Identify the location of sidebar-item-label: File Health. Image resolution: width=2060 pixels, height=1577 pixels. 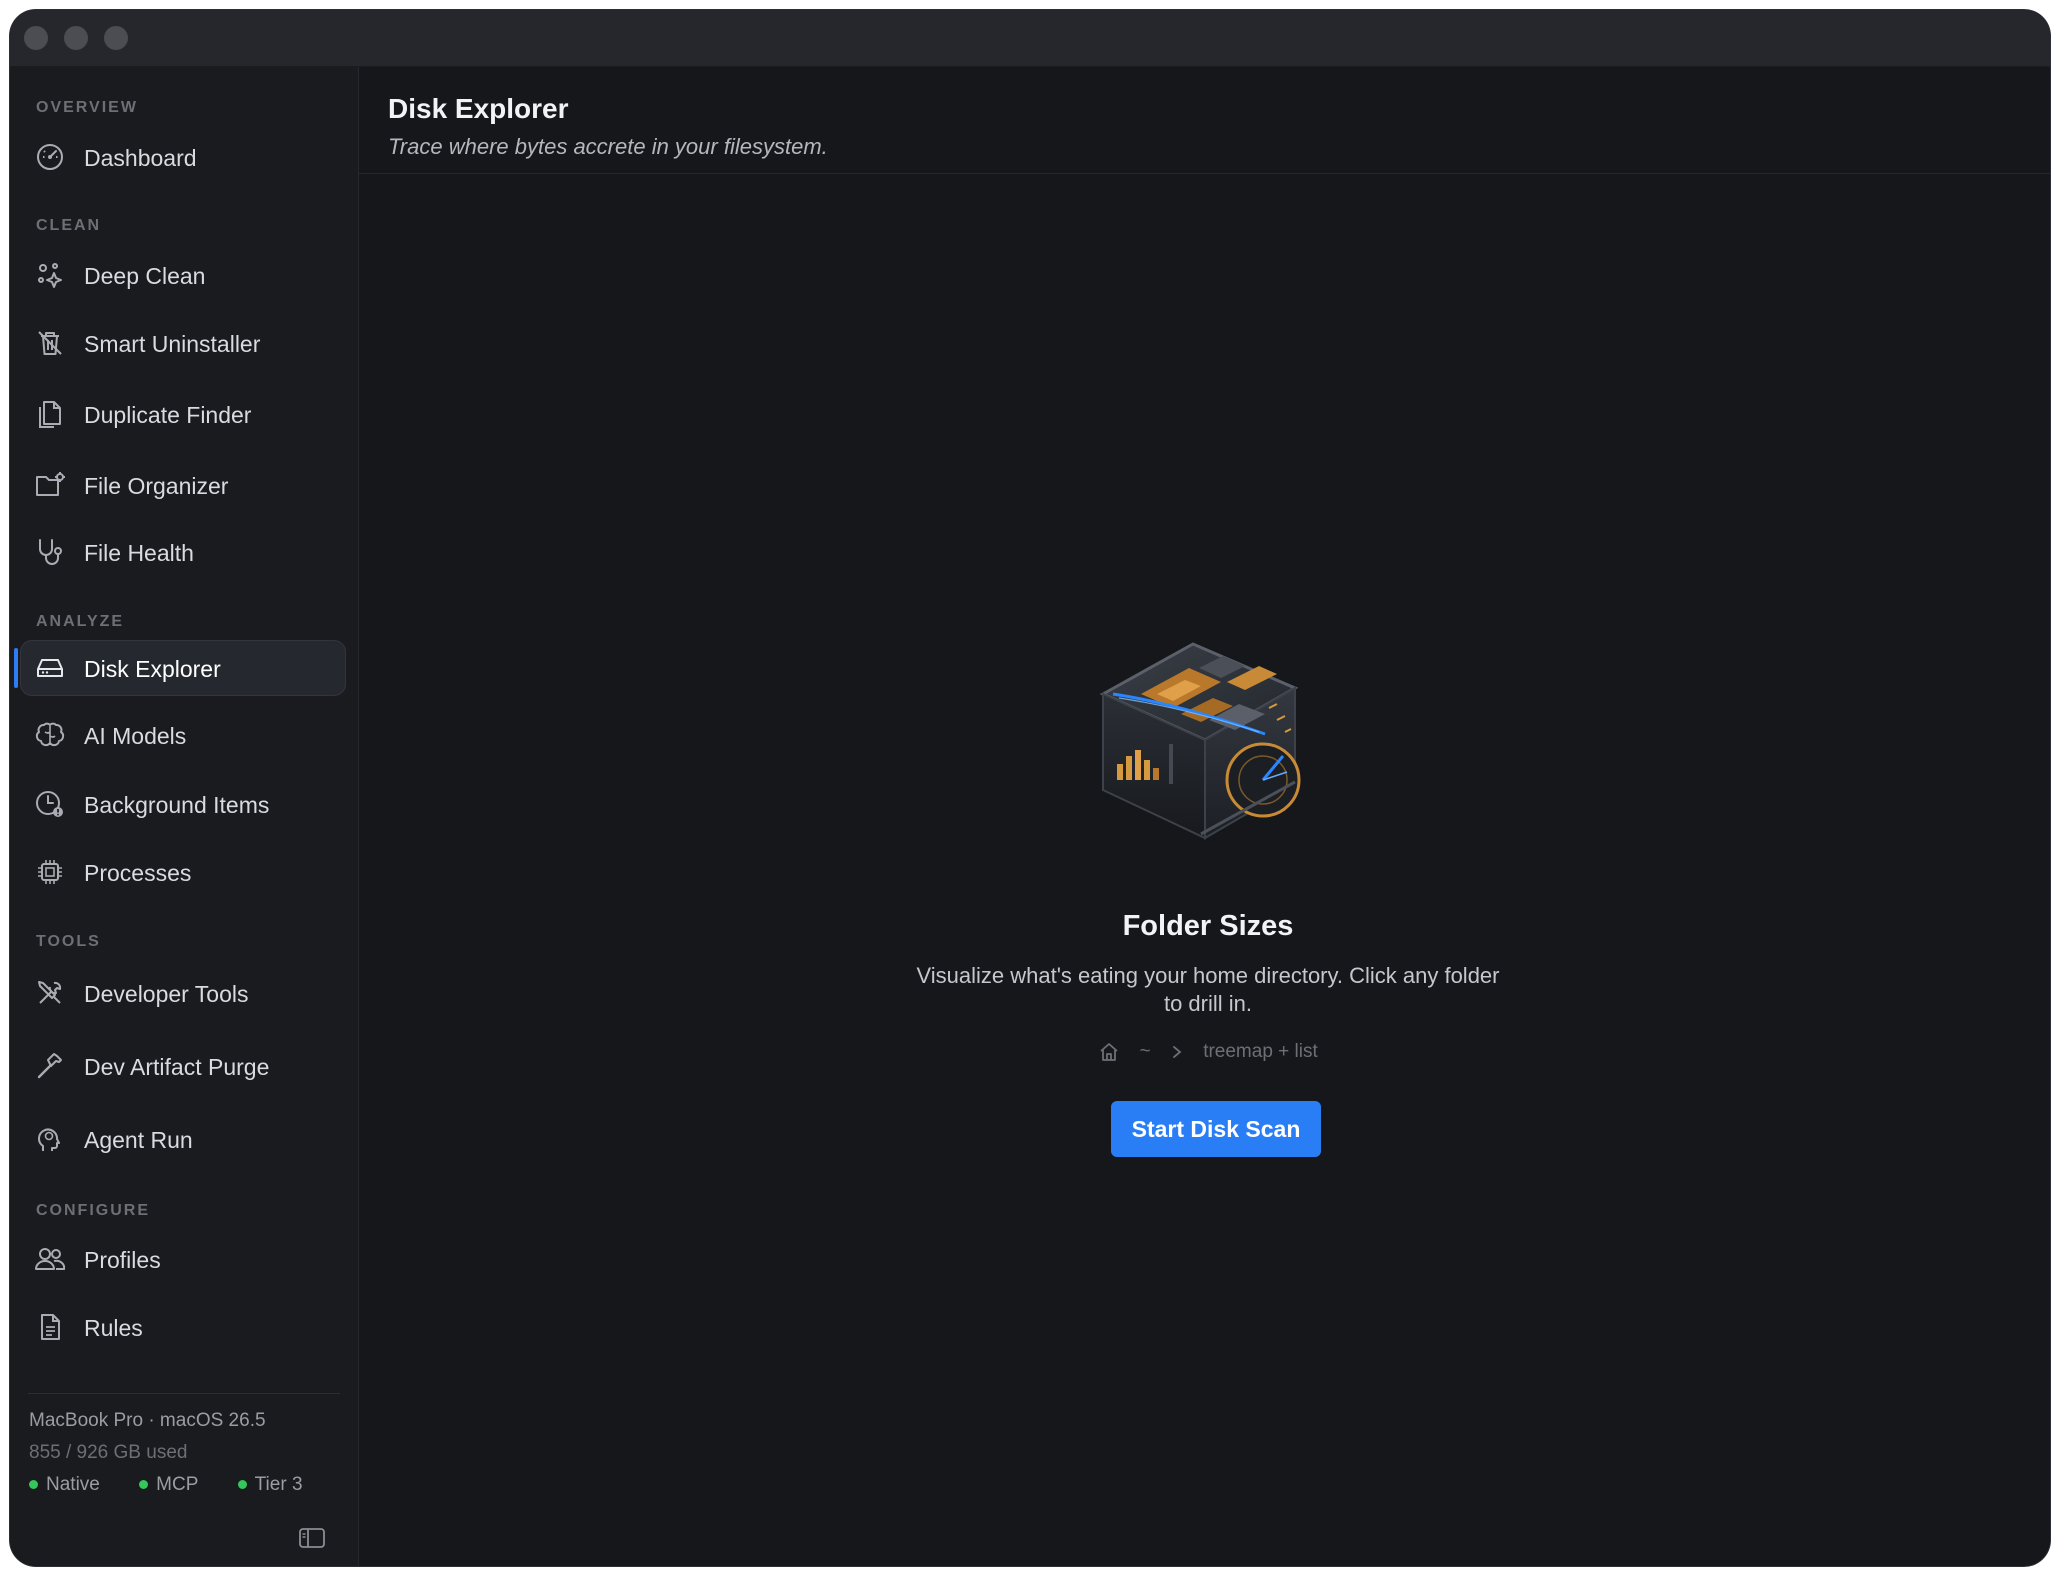
(139, 553).